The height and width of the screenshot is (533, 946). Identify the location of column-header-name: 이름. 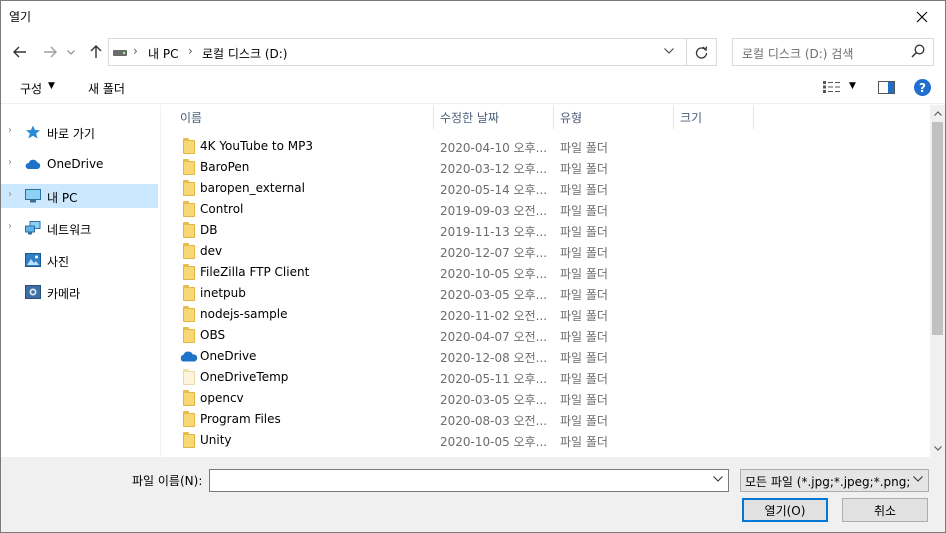
(191, 117).